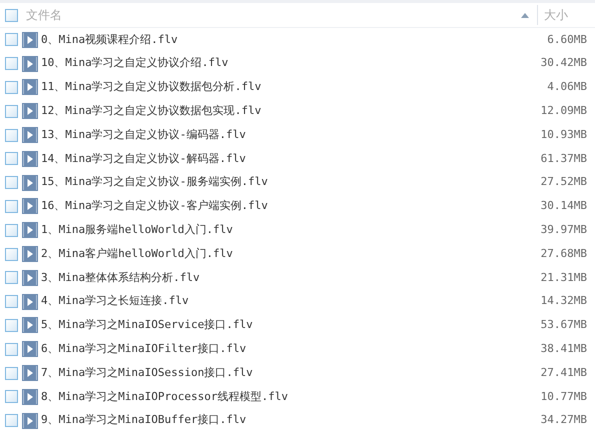  What do you see at coordinates (567, 87) in the screenshot?
I see `file-size: 4.06MB` at bounding box center [567, 87].